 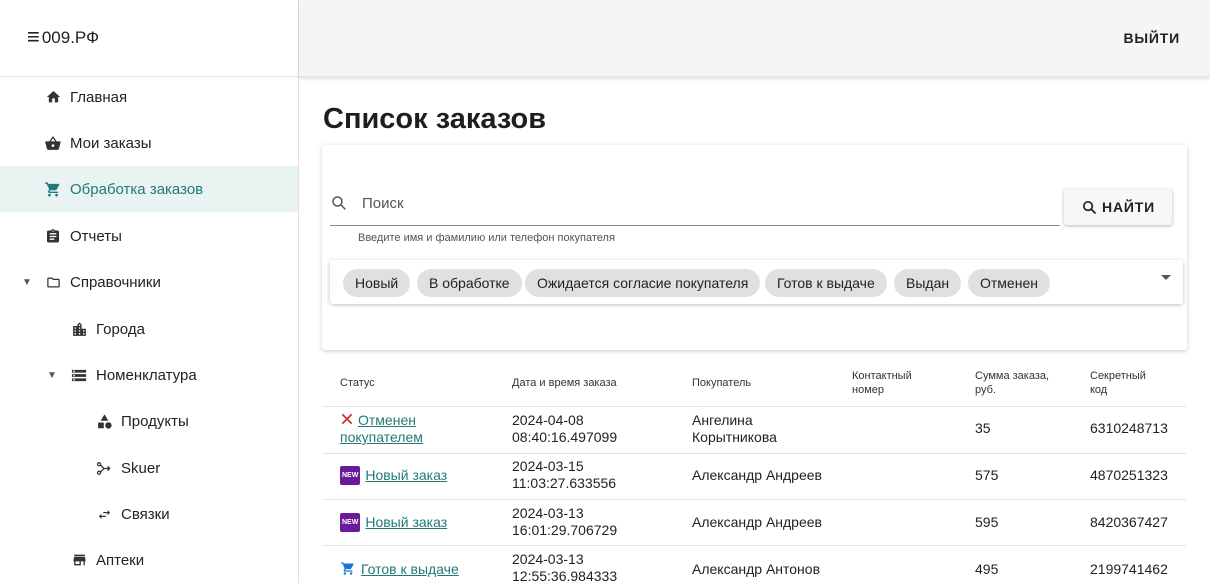 I want to click on order-sum: 575, so click(x=987, y=475).